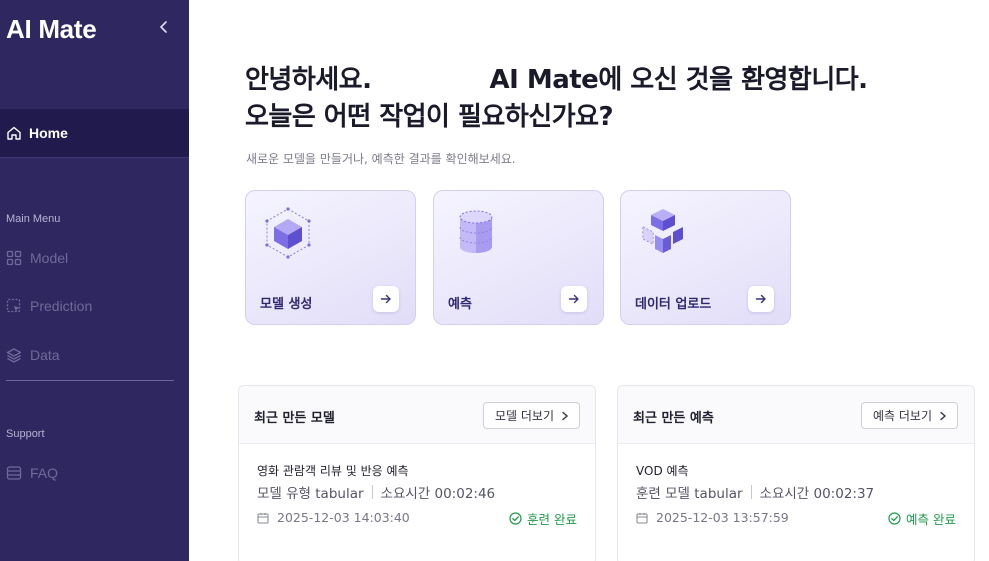  Describe the element at coordinates (44, 473) in the screenshot. I see `nav-item-faq-label: FAQ` at that location.